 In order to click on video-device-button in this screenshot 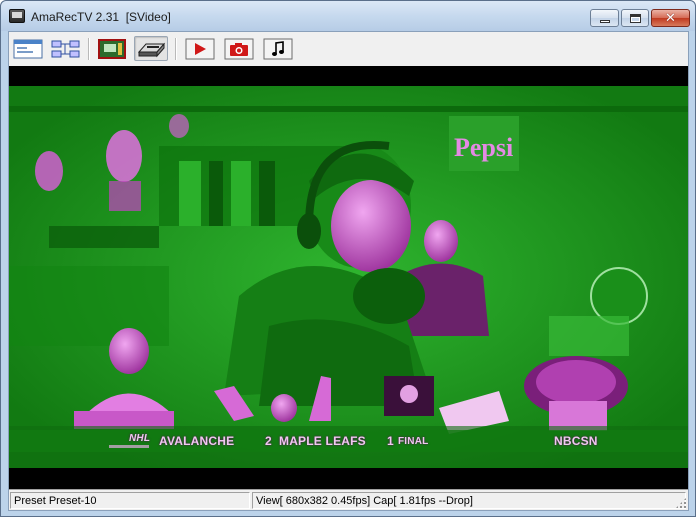, I will do `click(112, 48)`.